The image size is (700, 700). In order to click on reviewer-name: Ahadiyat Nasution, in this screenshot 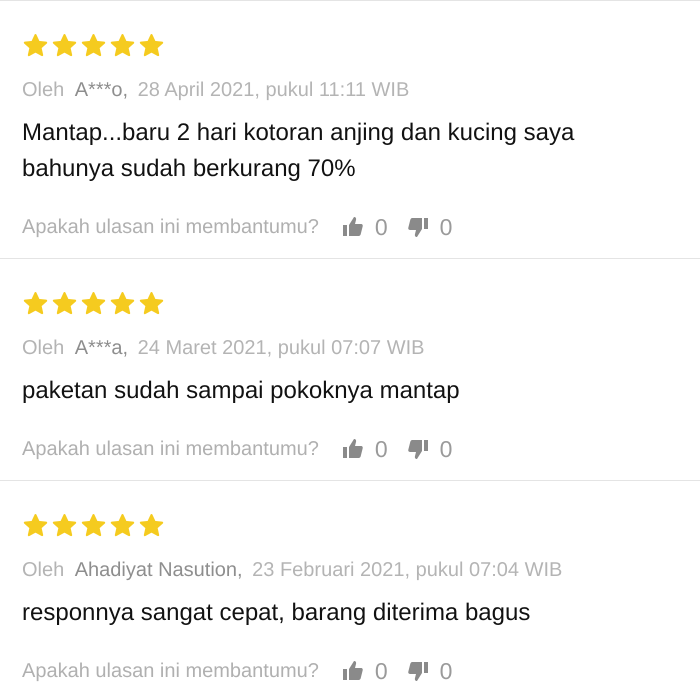, I will do `click(158, 570)`.